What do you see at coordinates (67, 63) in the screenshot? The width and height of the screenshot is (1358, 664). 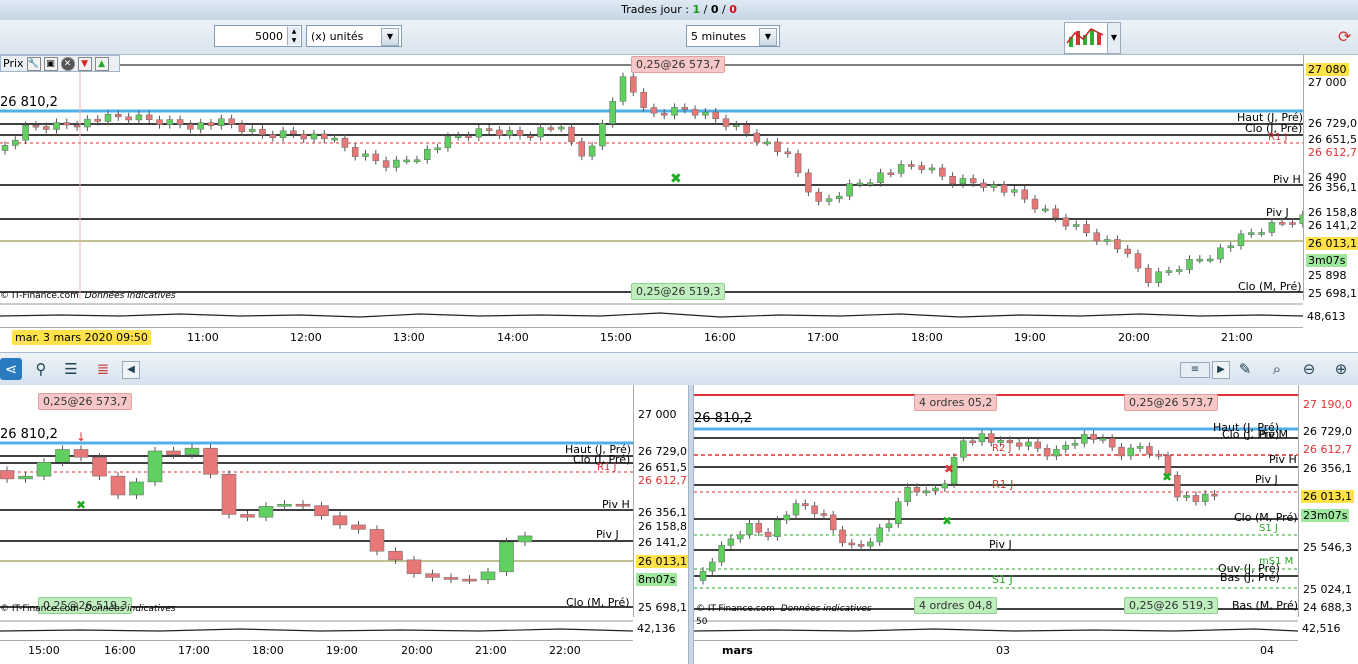 I see `close-icon: ✕` at bounding box center [67, 63].